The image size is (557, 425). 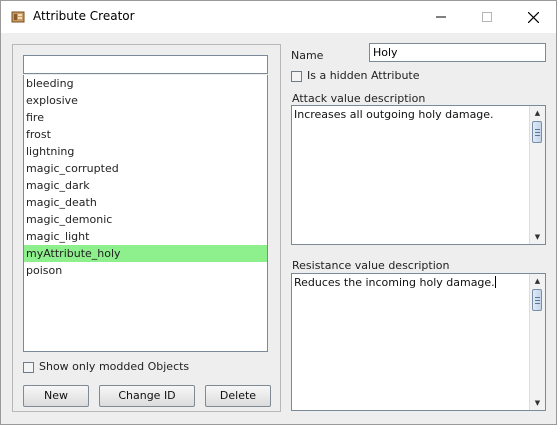 What do you see at coordinates (145, 219) in the screenshot?
I see `list-item: magic_demonic` at bounding box center [145, 219].